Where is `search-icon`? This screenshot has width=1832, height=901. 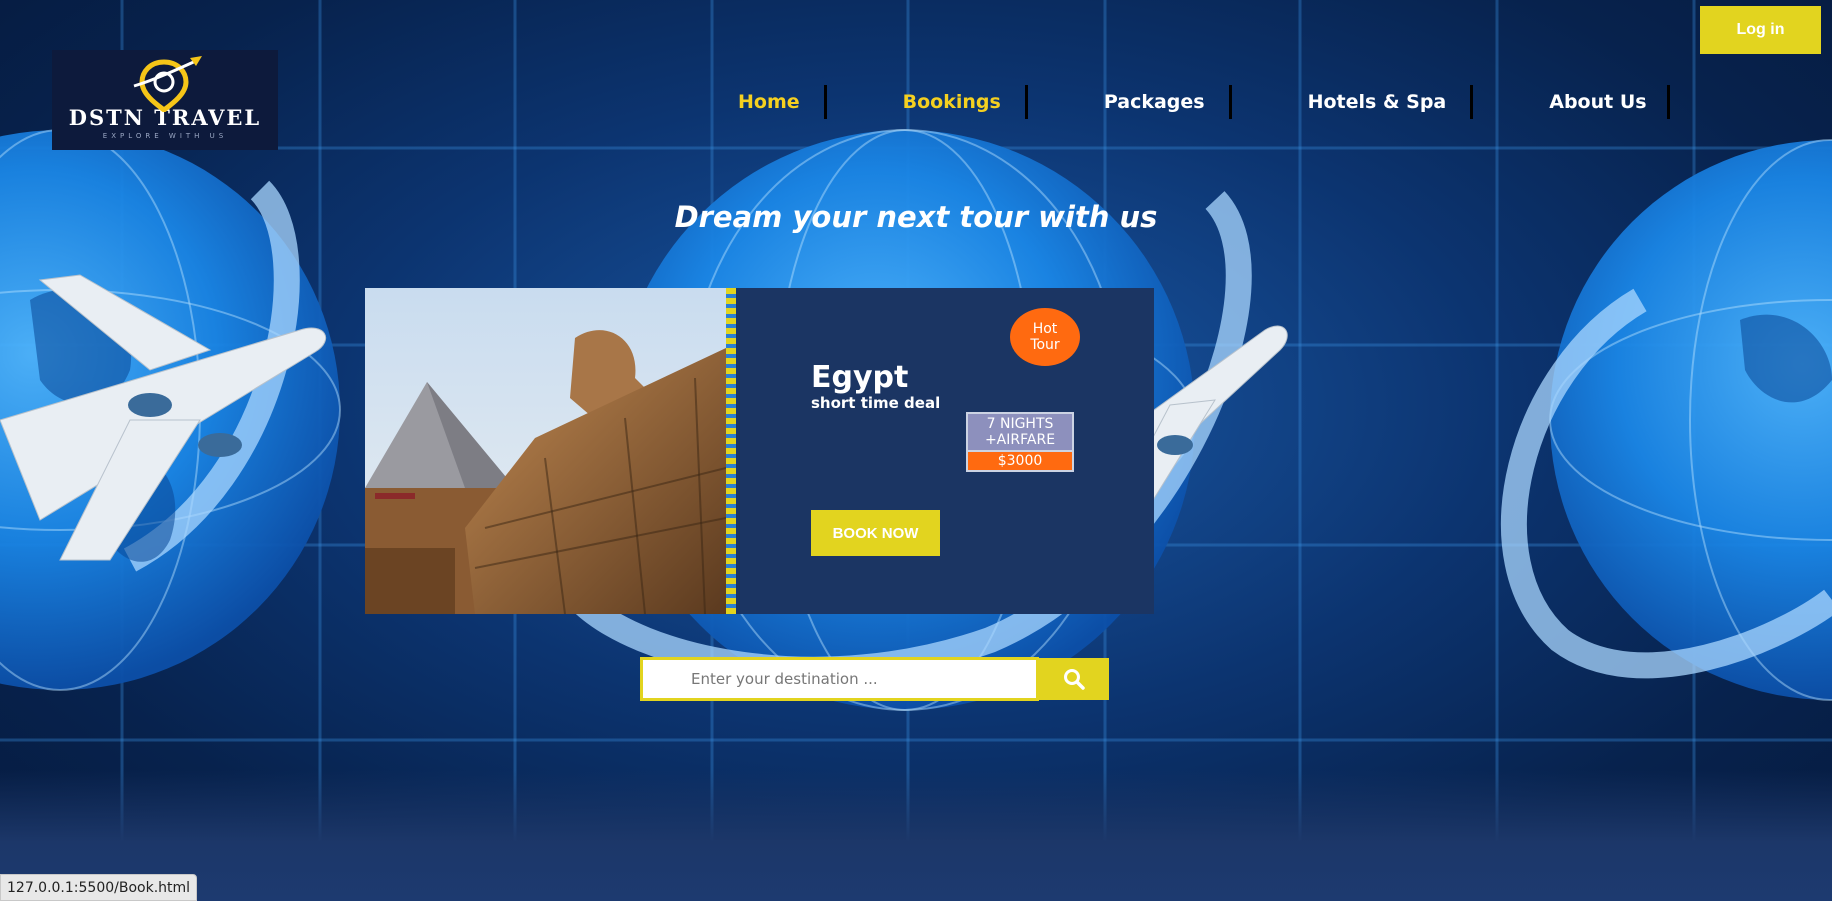 search-icon is located at coordinates (1074, 679).